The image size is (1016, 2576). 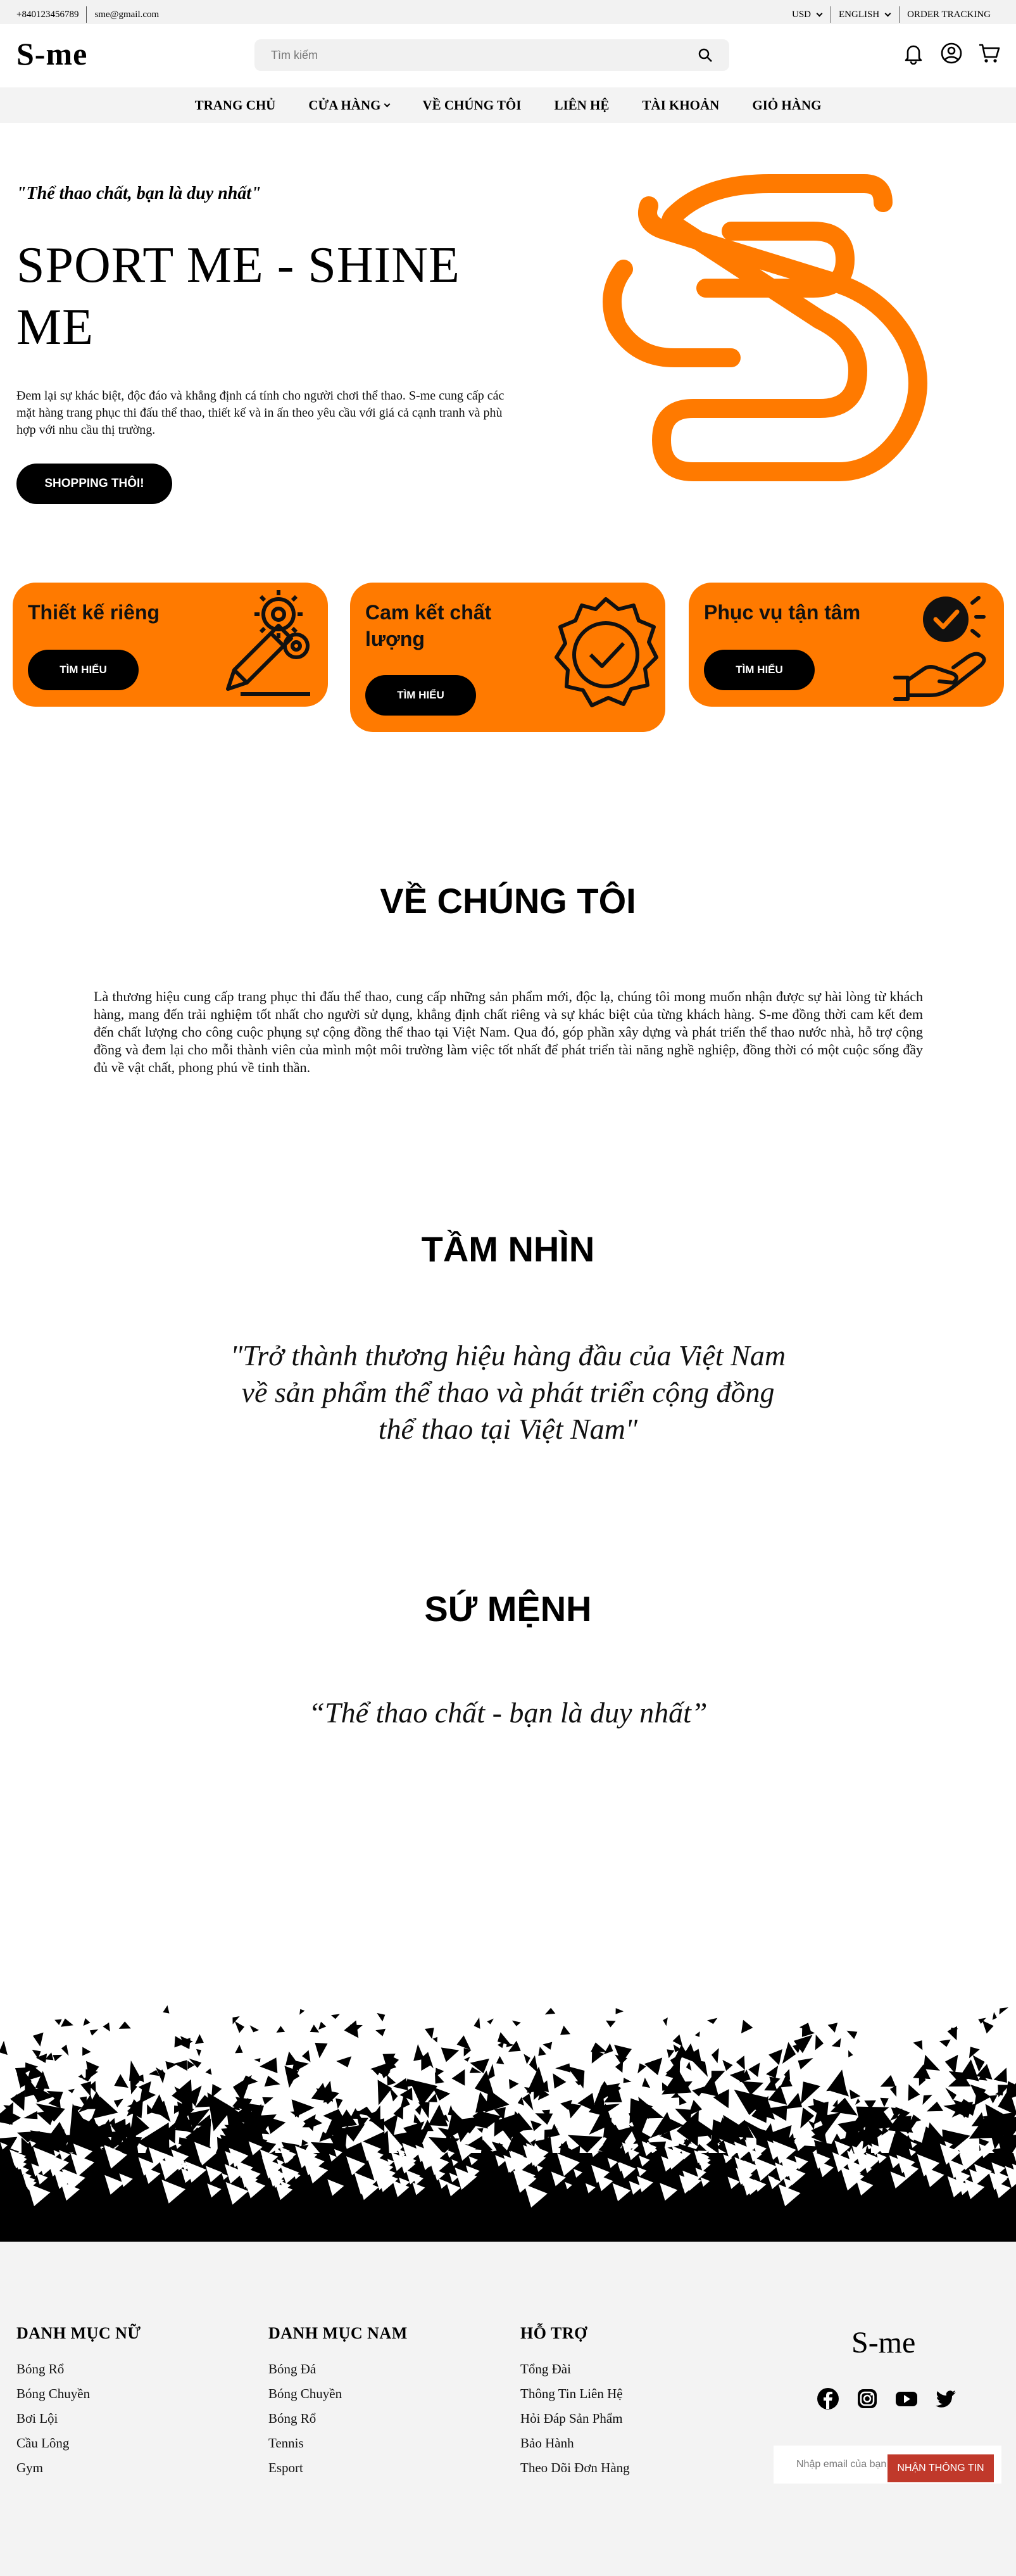 I want to click on twitter-icon, so click(x=946, y=2398).